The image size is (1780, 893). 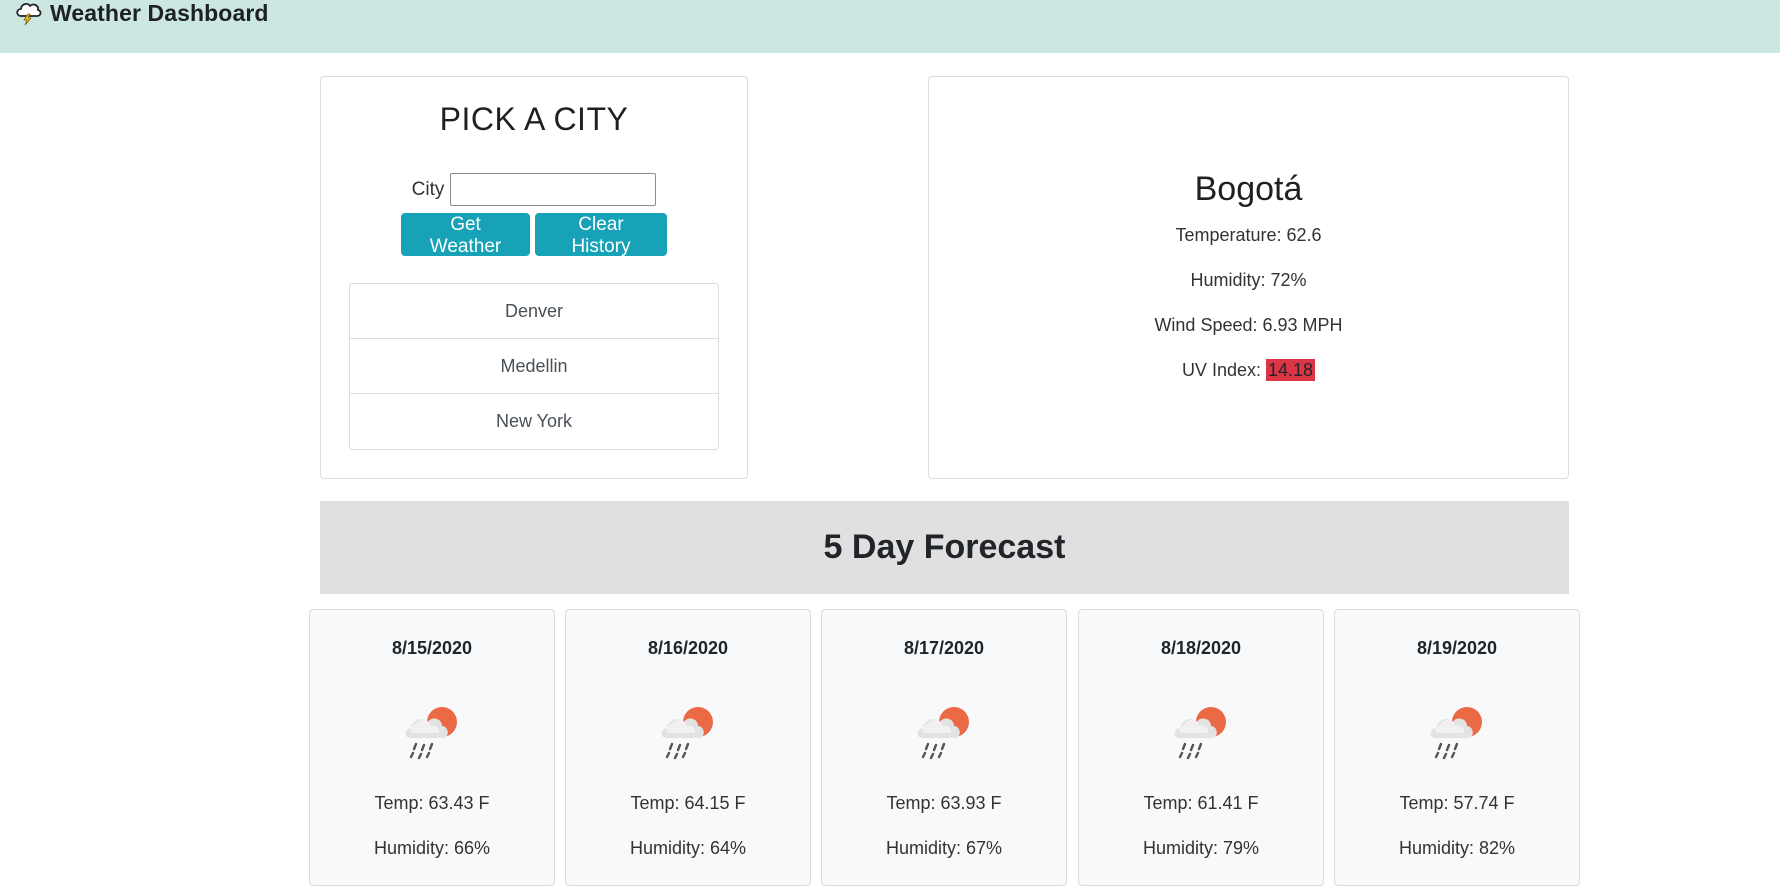 What do you see at coordinates (1457, 803) in the screenshot?
I see `forecast-temp: Temp: 57.74 F` at bounding box center [1457, 803].